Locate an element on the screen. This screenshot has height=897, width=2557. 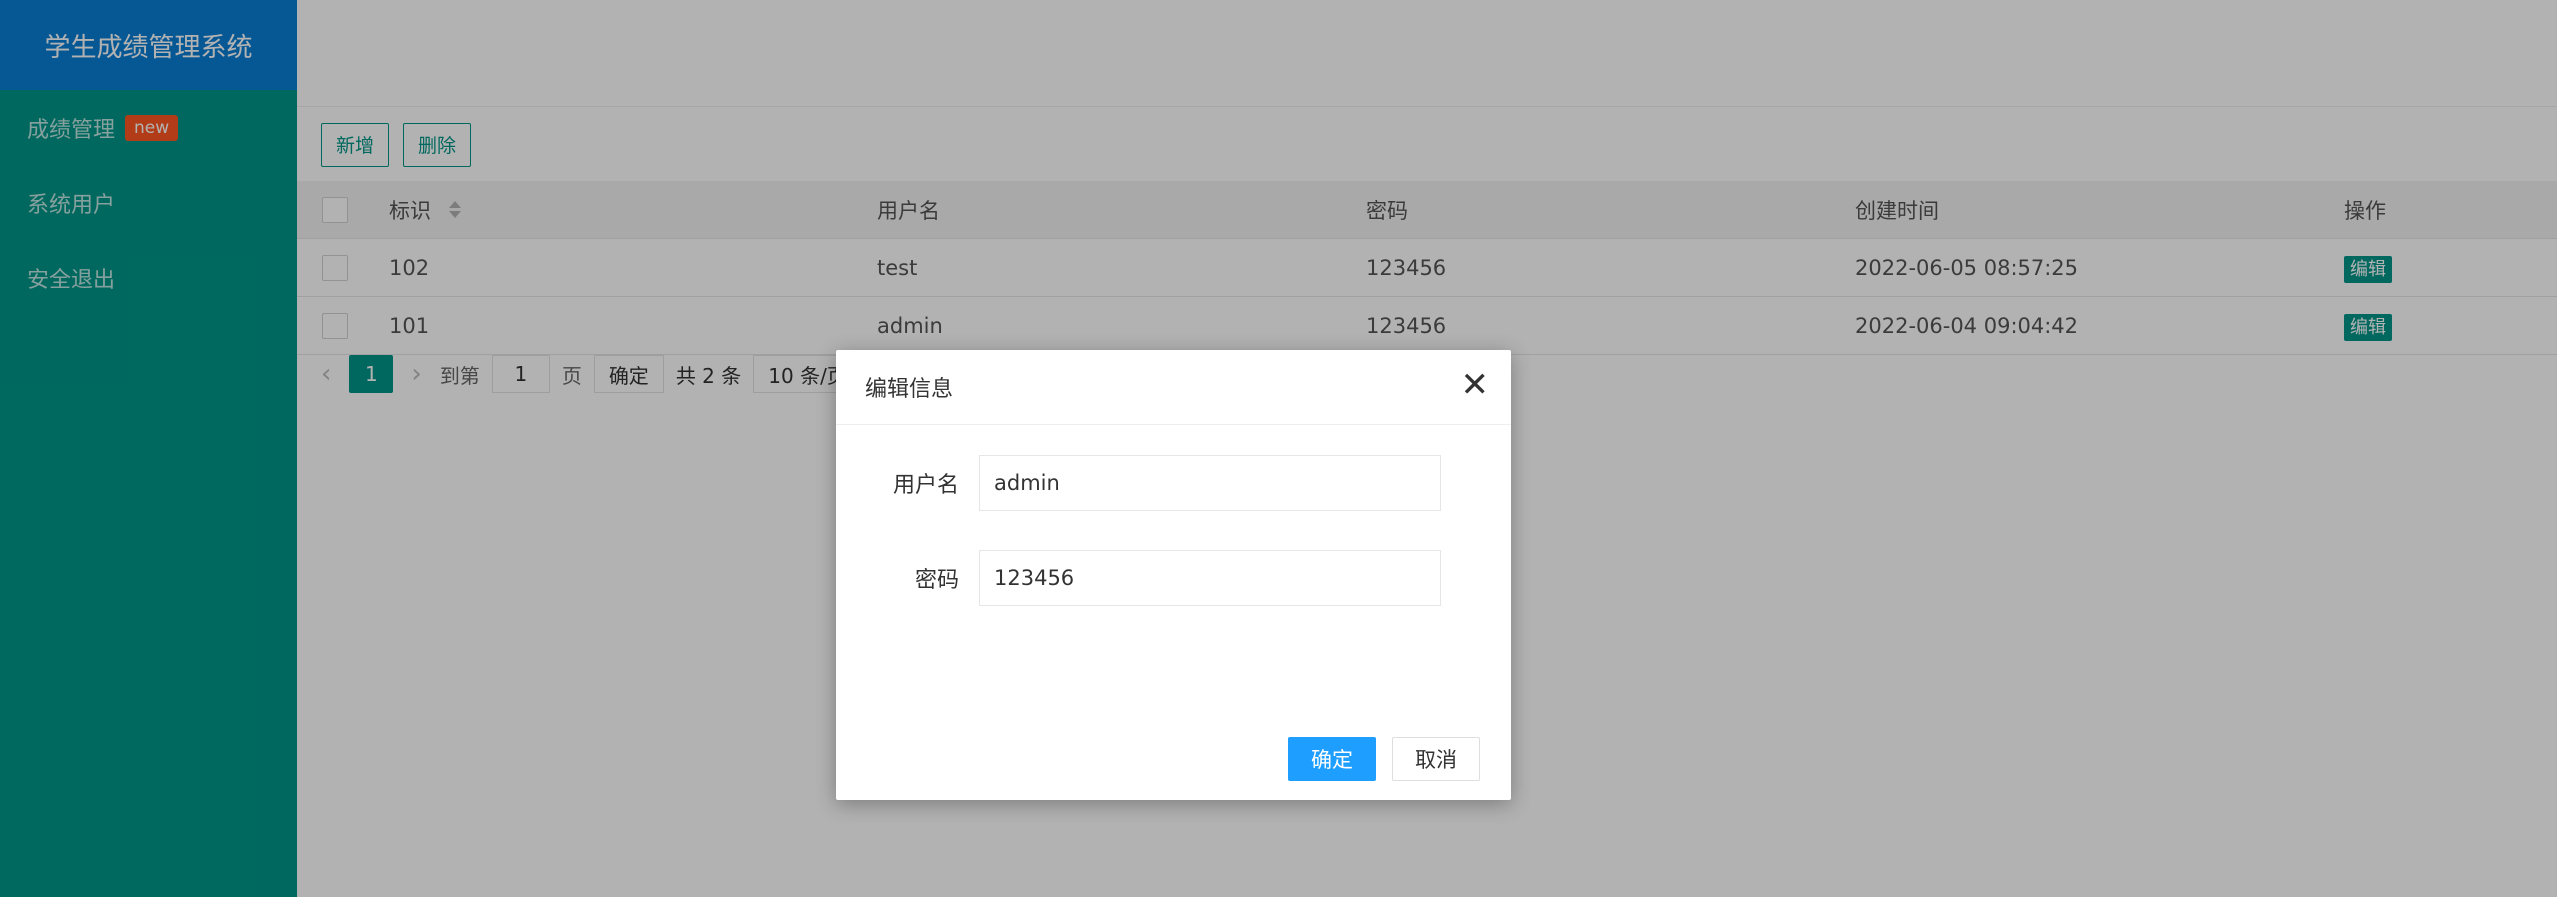
password-label: 密码 is located at coordinates (936, 580).